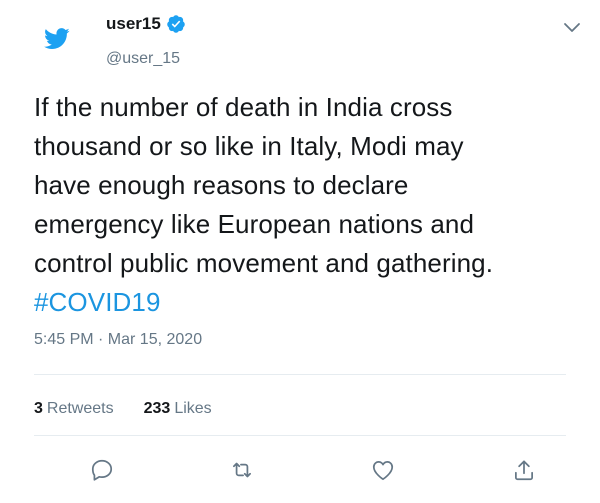 This screenshot has width=600, height=503. I want to click on verified-badge-icon, so click(176, 24).